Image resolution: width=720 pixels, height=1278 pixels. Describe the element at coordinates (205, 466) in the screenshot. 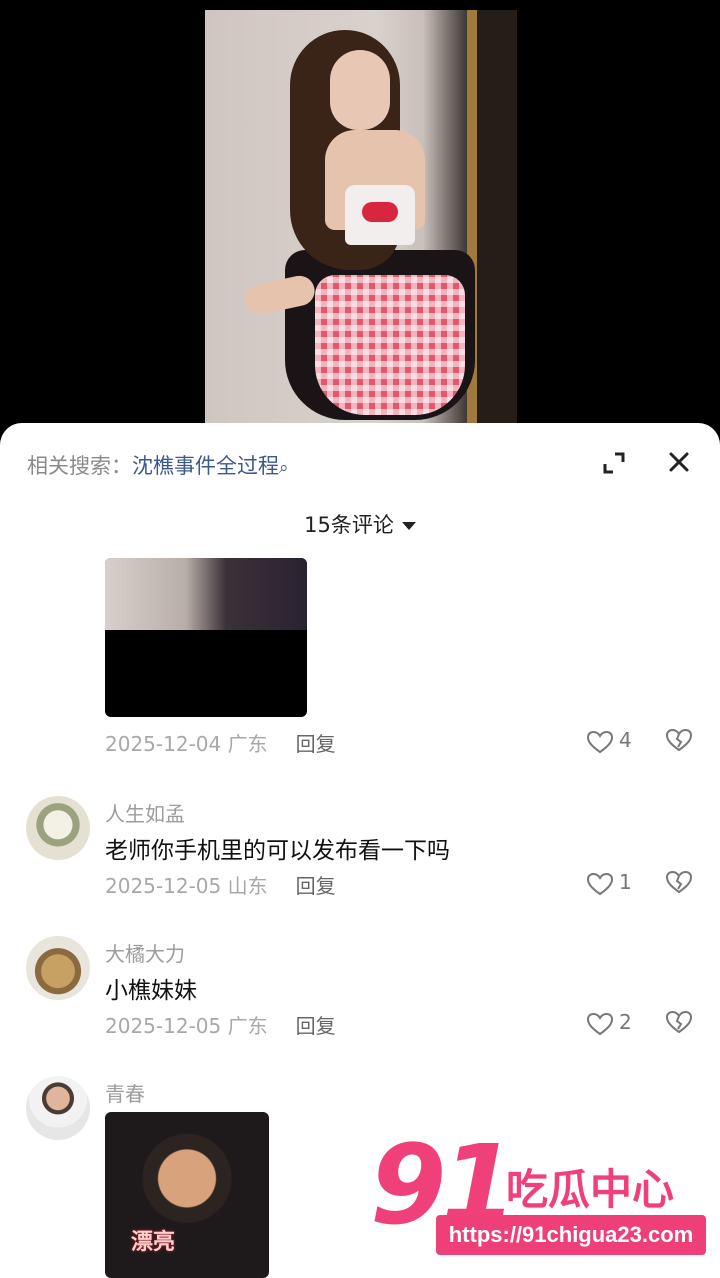

I see `related-search-term: 沈樵事件全过程` at that location.